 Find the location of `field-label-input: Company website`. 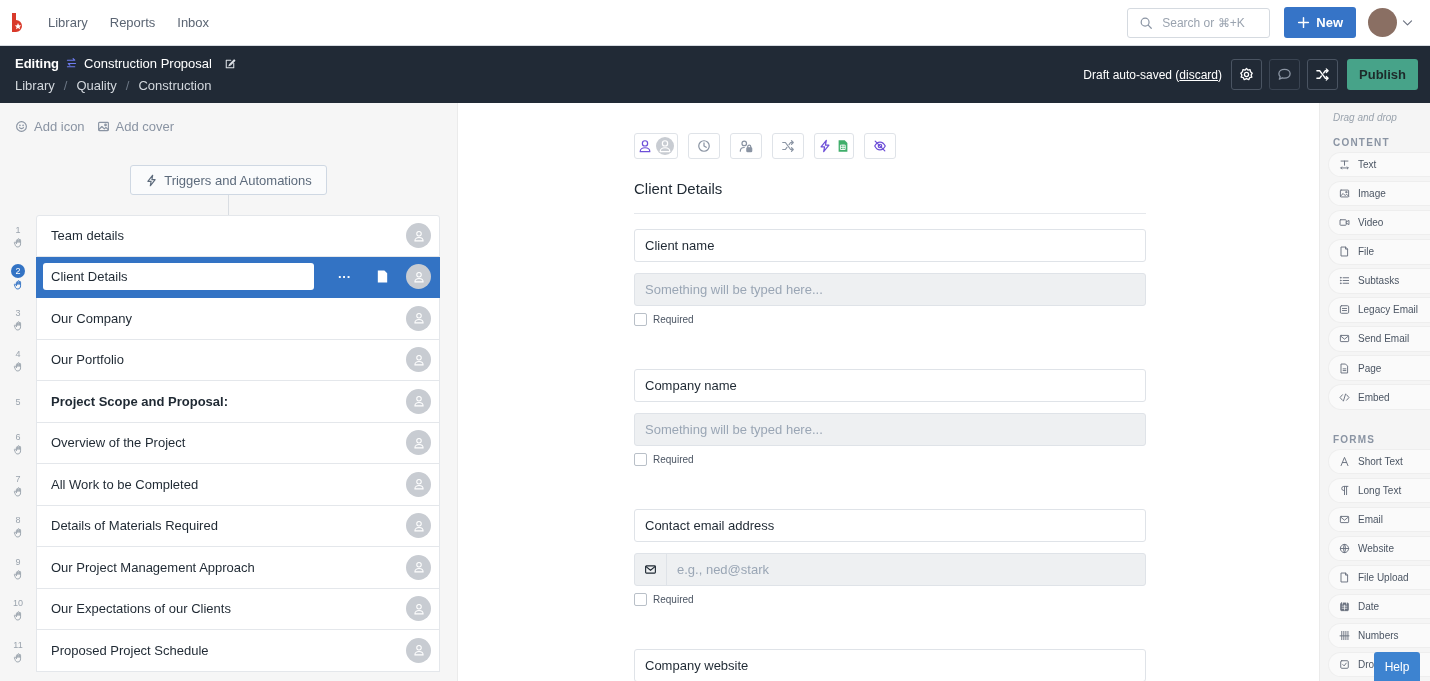

field-label-input: Company website is located at coordinates (890, 665).